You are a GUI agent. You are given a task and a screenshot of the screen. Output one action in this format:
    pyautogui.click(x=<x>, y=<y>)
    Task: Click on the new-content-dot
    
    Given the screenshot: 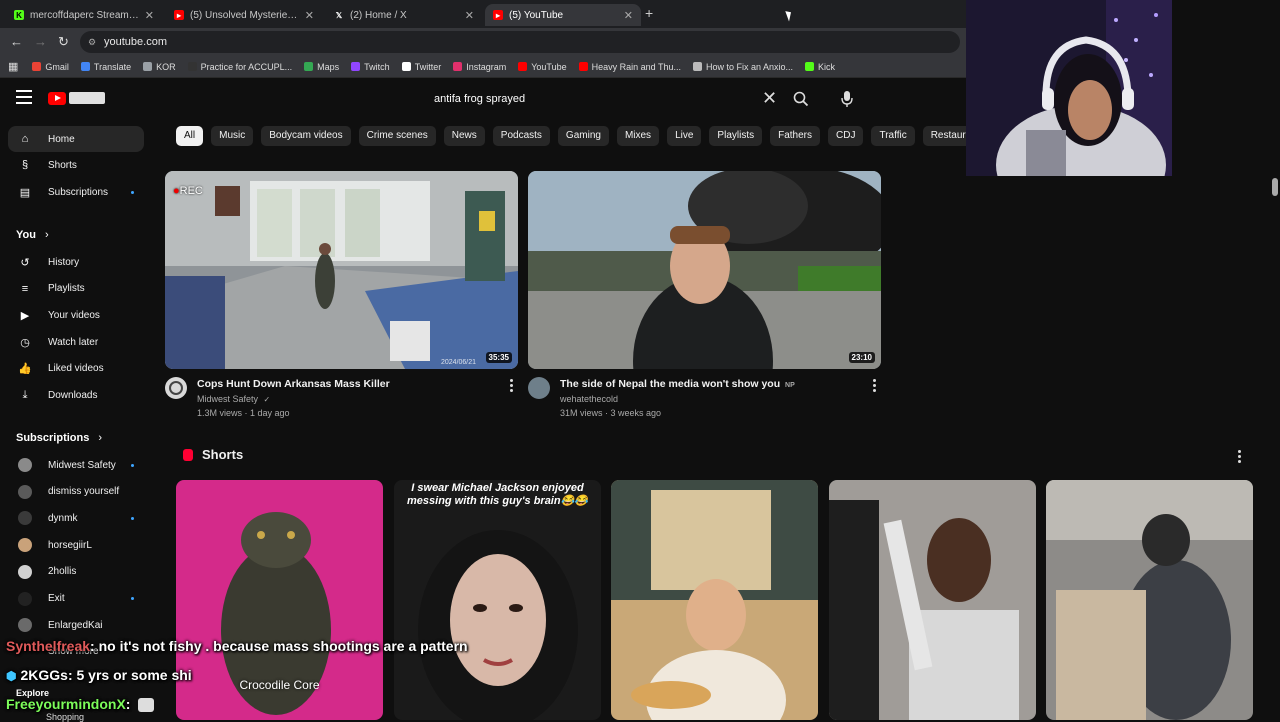 What is the action you would take?
    pyautogui.click(x=132, y=598)
    